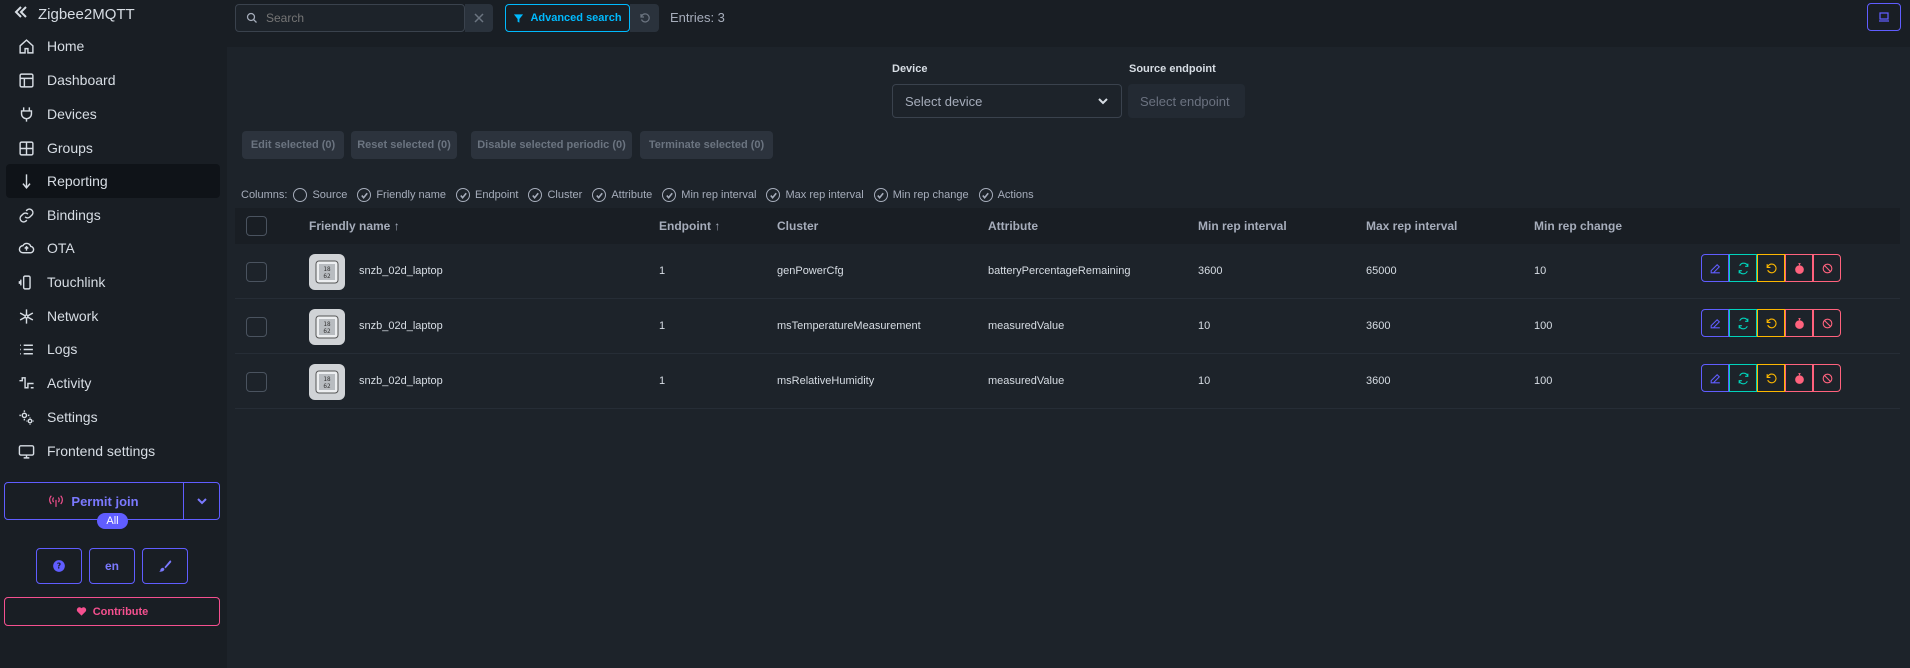 The height and width of the screenshot is (668, 1910). Describe the element at coordinates (113, 114) in the screenshot. I see `sidebar-item-devices: Devices` at that location.